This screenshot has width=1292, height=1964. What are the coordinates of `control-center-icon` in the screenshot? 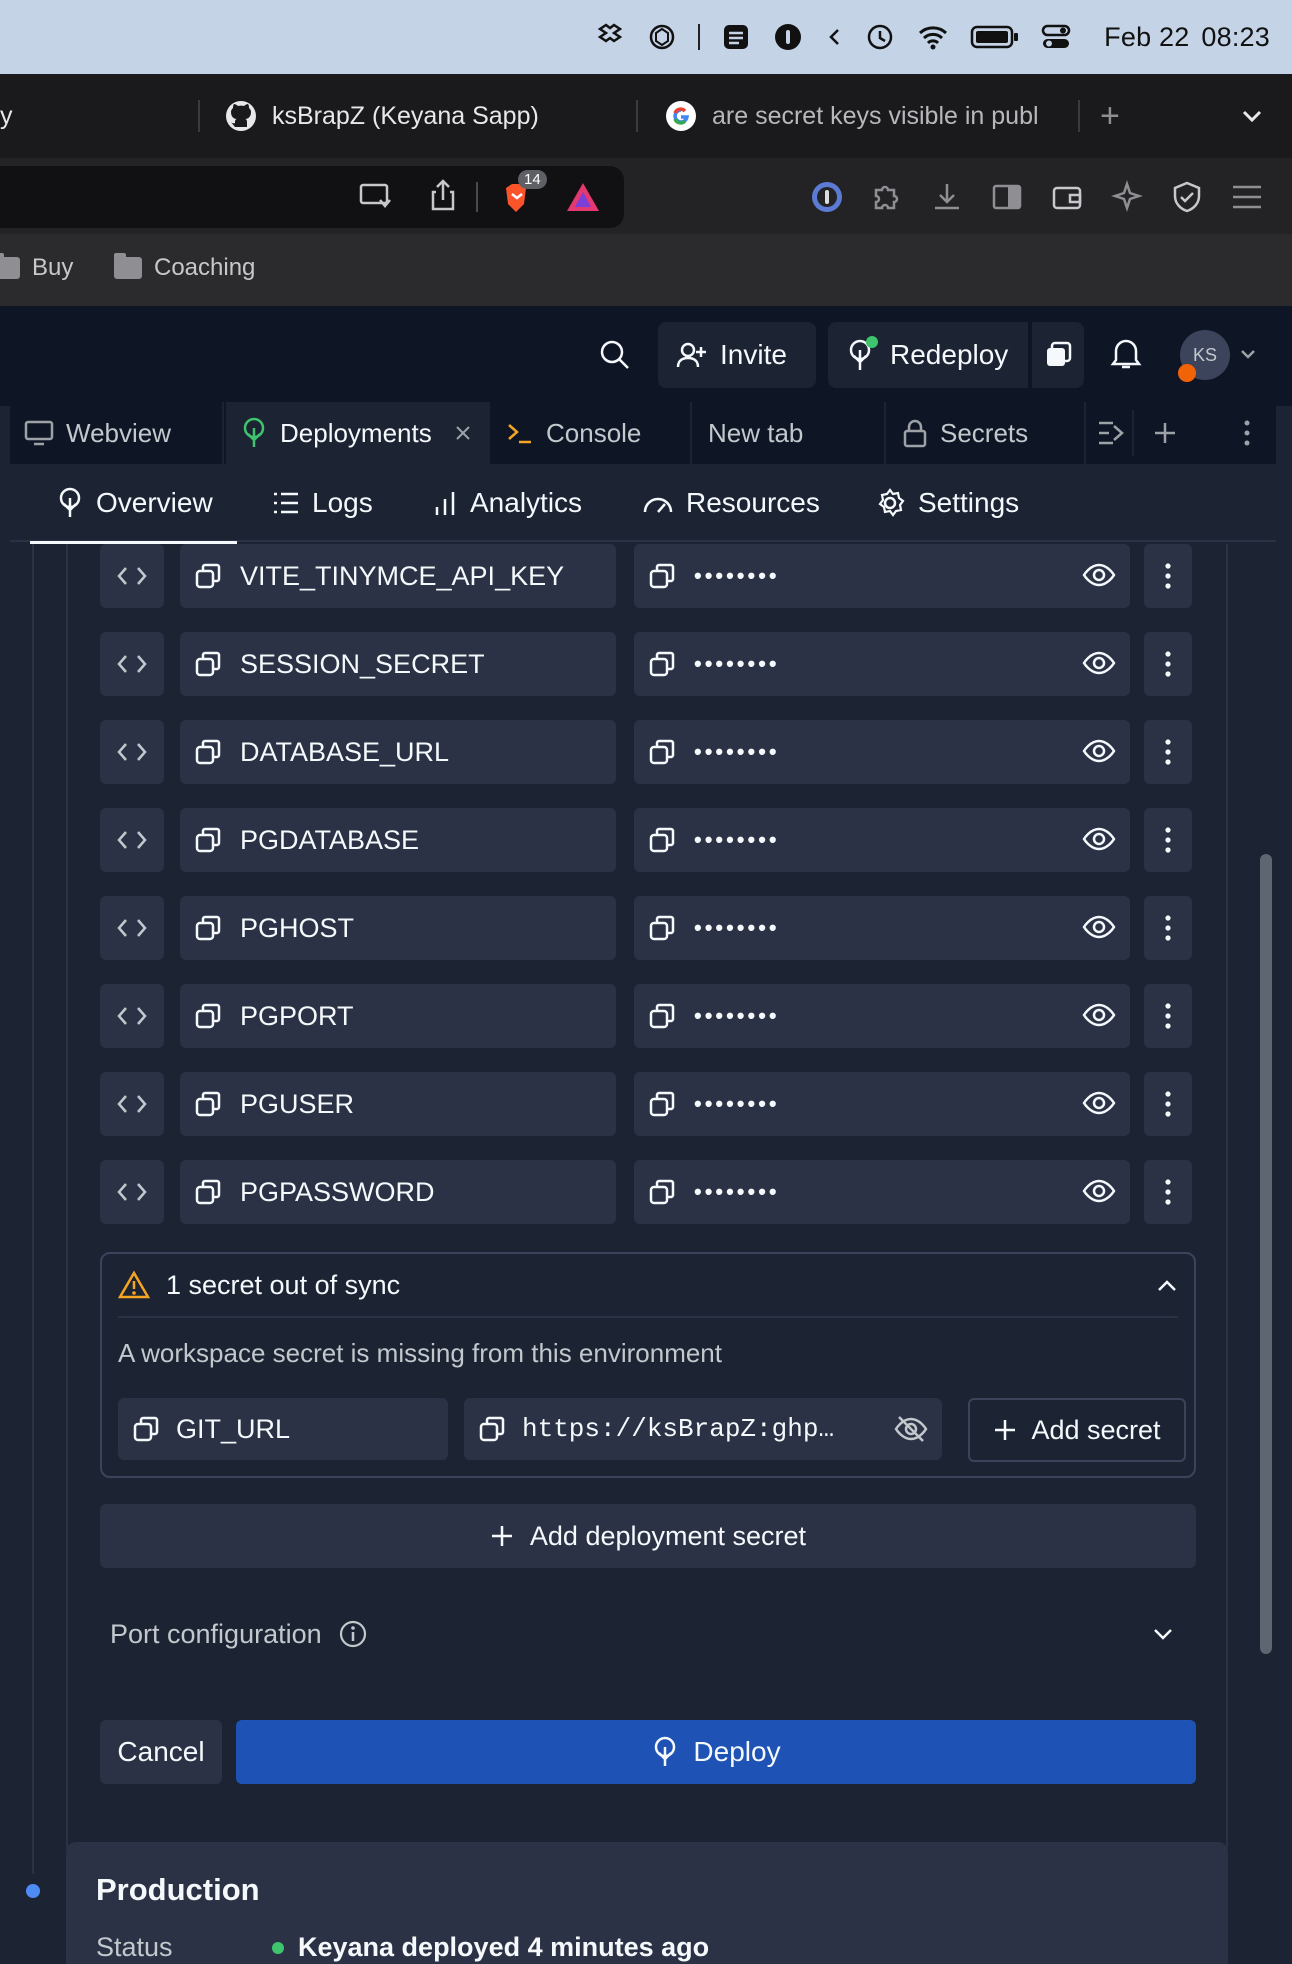 It's located at (1056, 37).